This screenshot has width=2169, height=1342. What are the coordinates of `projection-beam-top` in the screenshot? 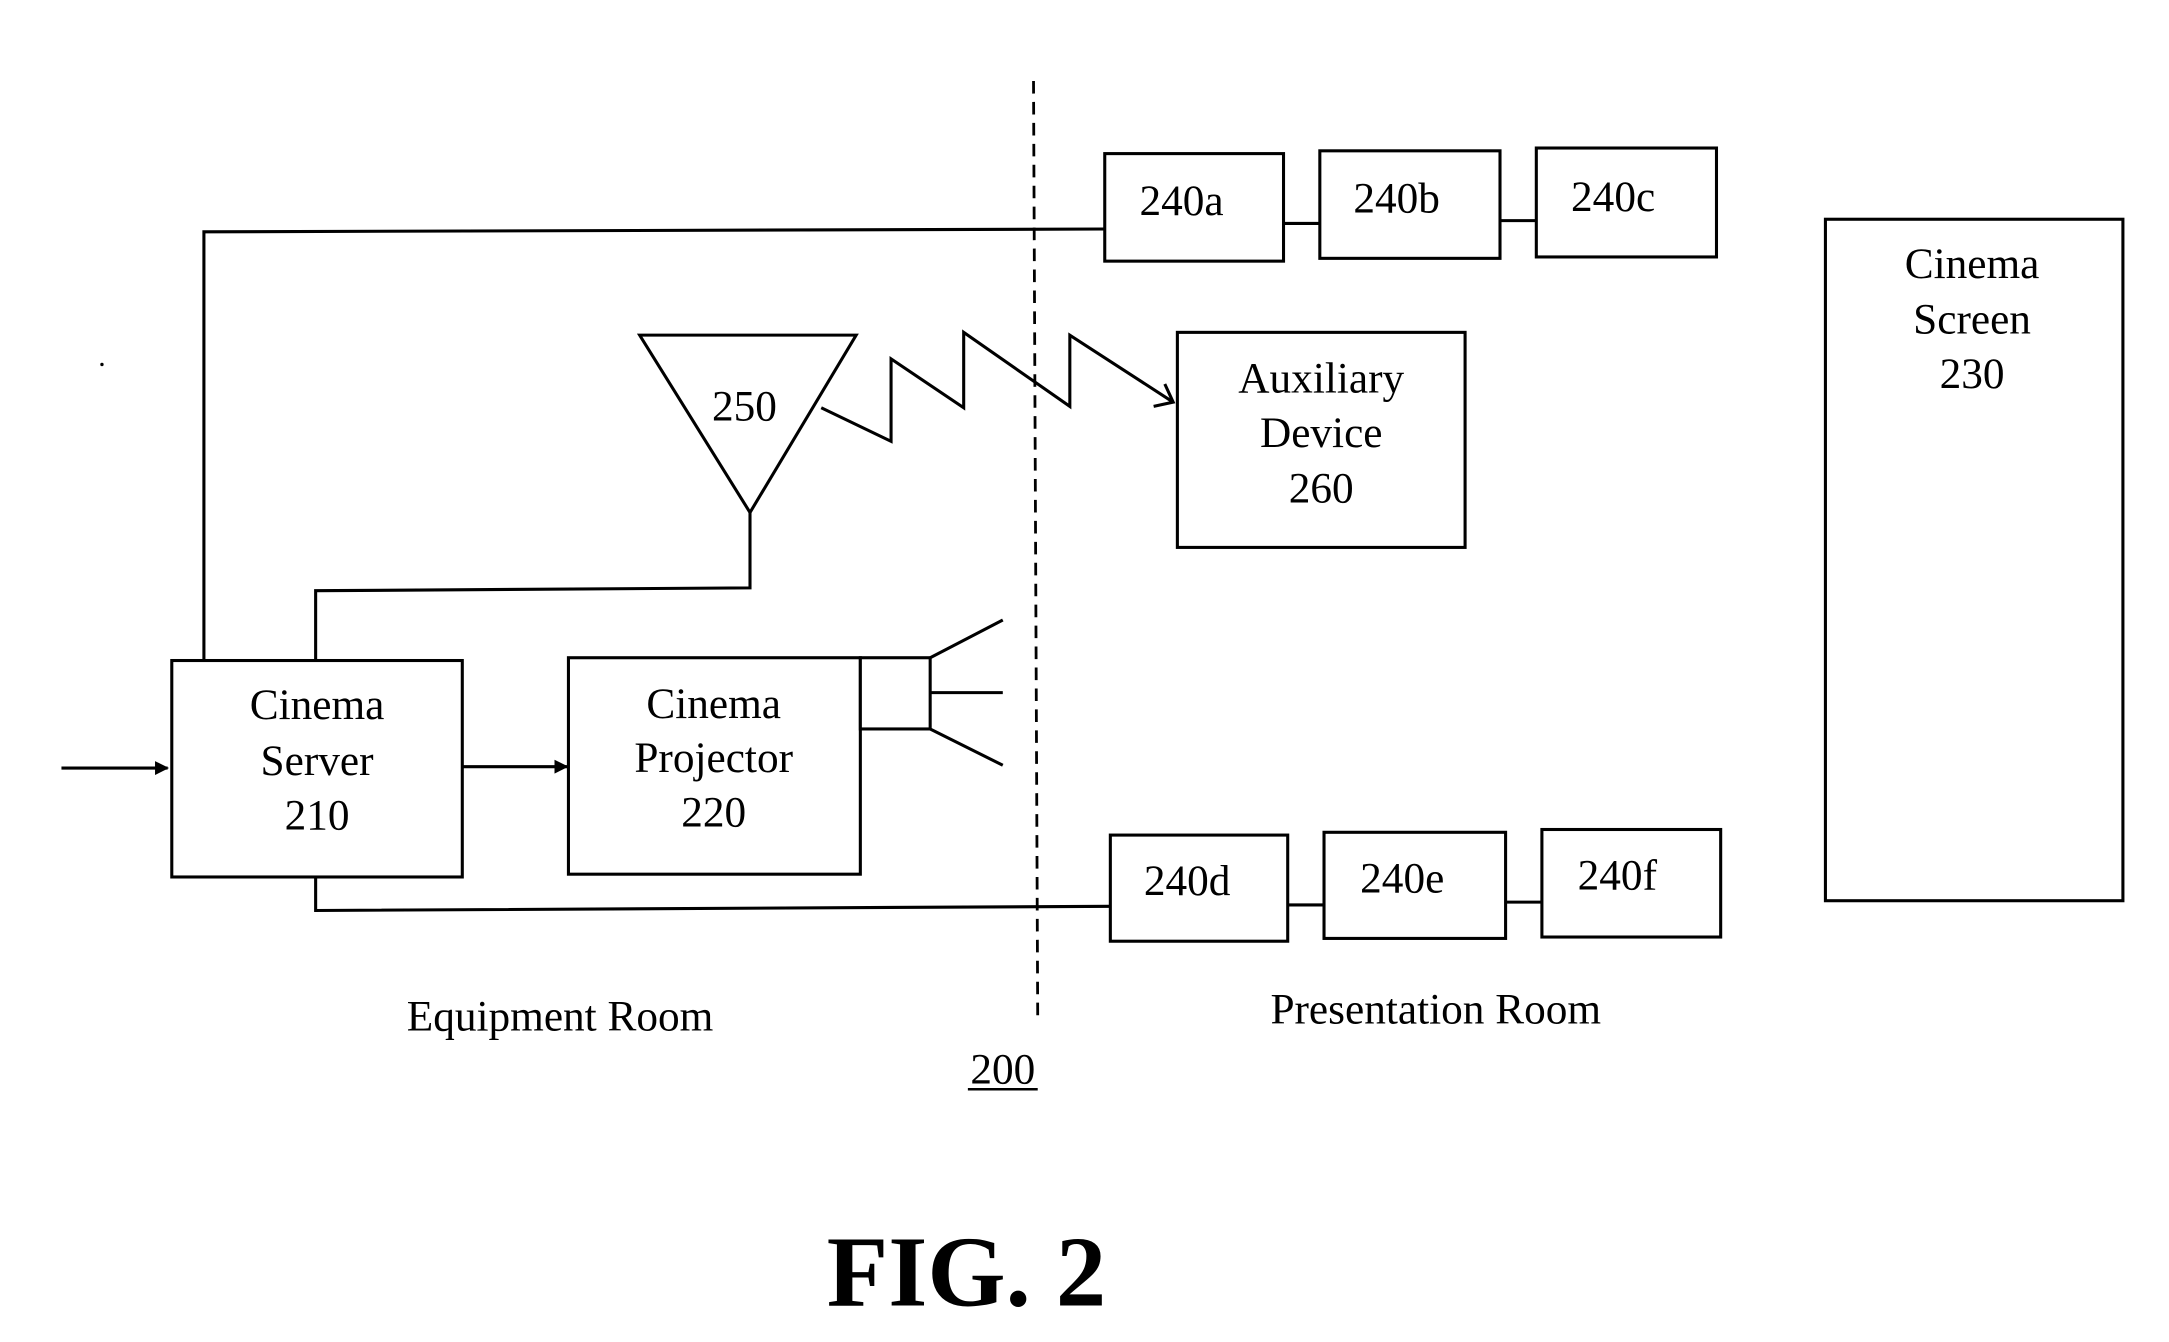 It's located at (966, 639).